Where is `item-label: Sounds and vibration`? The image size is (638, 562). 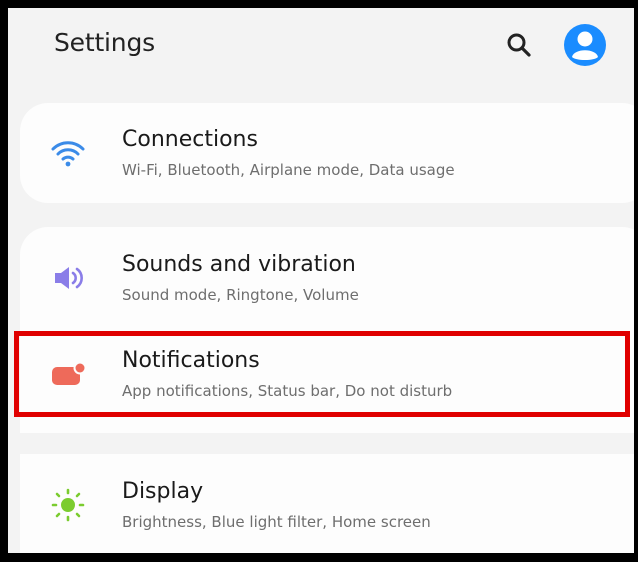
item-label: Sounds and vibration is located at coordinates (239, 264).